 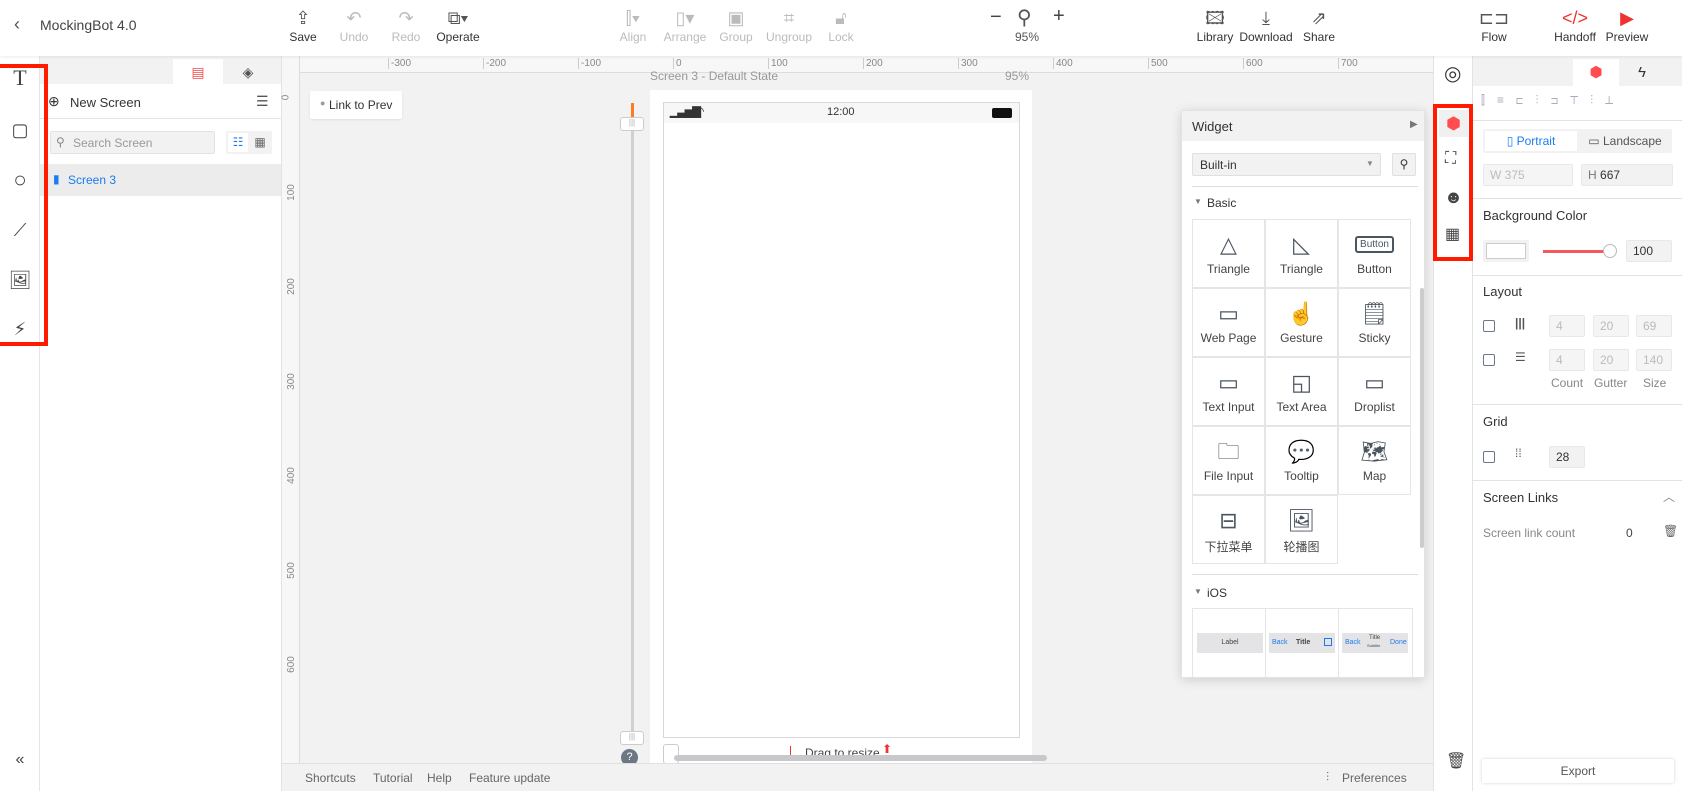 What do you see at coordinates (1518, 453) in the screenshot?
I see `grid-dots-icon: ⁞⁞` at bounding box center [1518, 453].